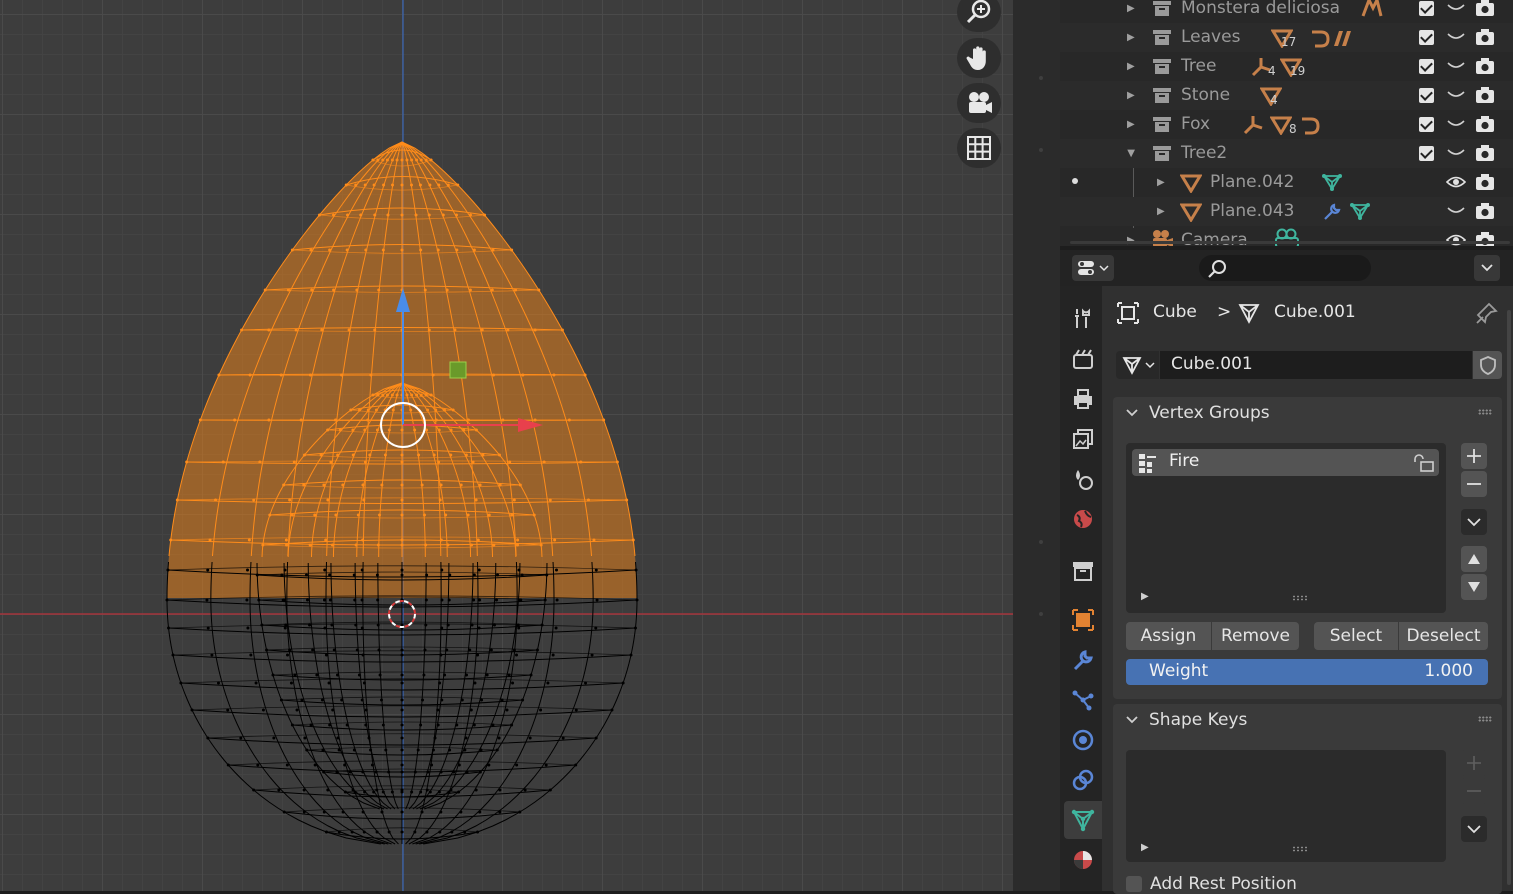  I want to click on tab-scene, so click(1083, 479).